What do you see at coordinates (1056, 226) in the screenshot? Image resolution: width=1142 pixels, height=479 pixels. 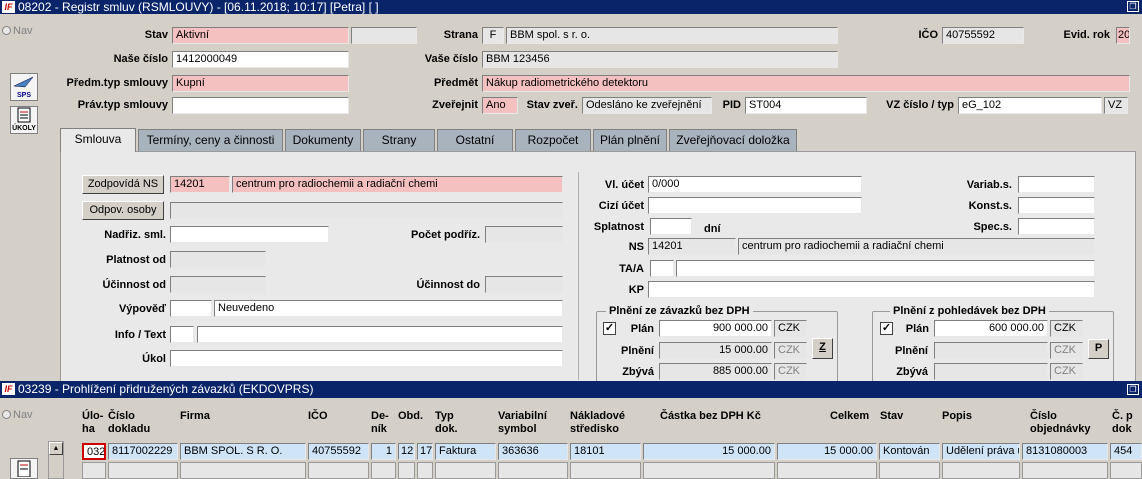 I see `spec-field` at bounding box center [1056, 226].